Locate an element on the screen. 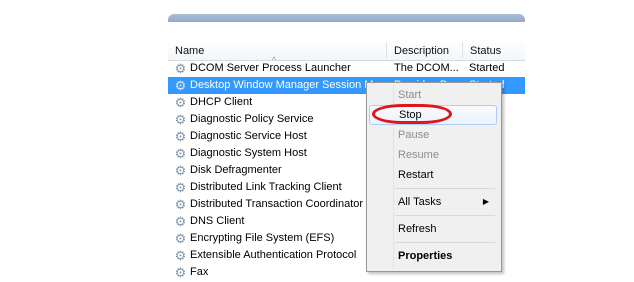  list-header: ^ Name Description Status is located at coordinates (346, 52).